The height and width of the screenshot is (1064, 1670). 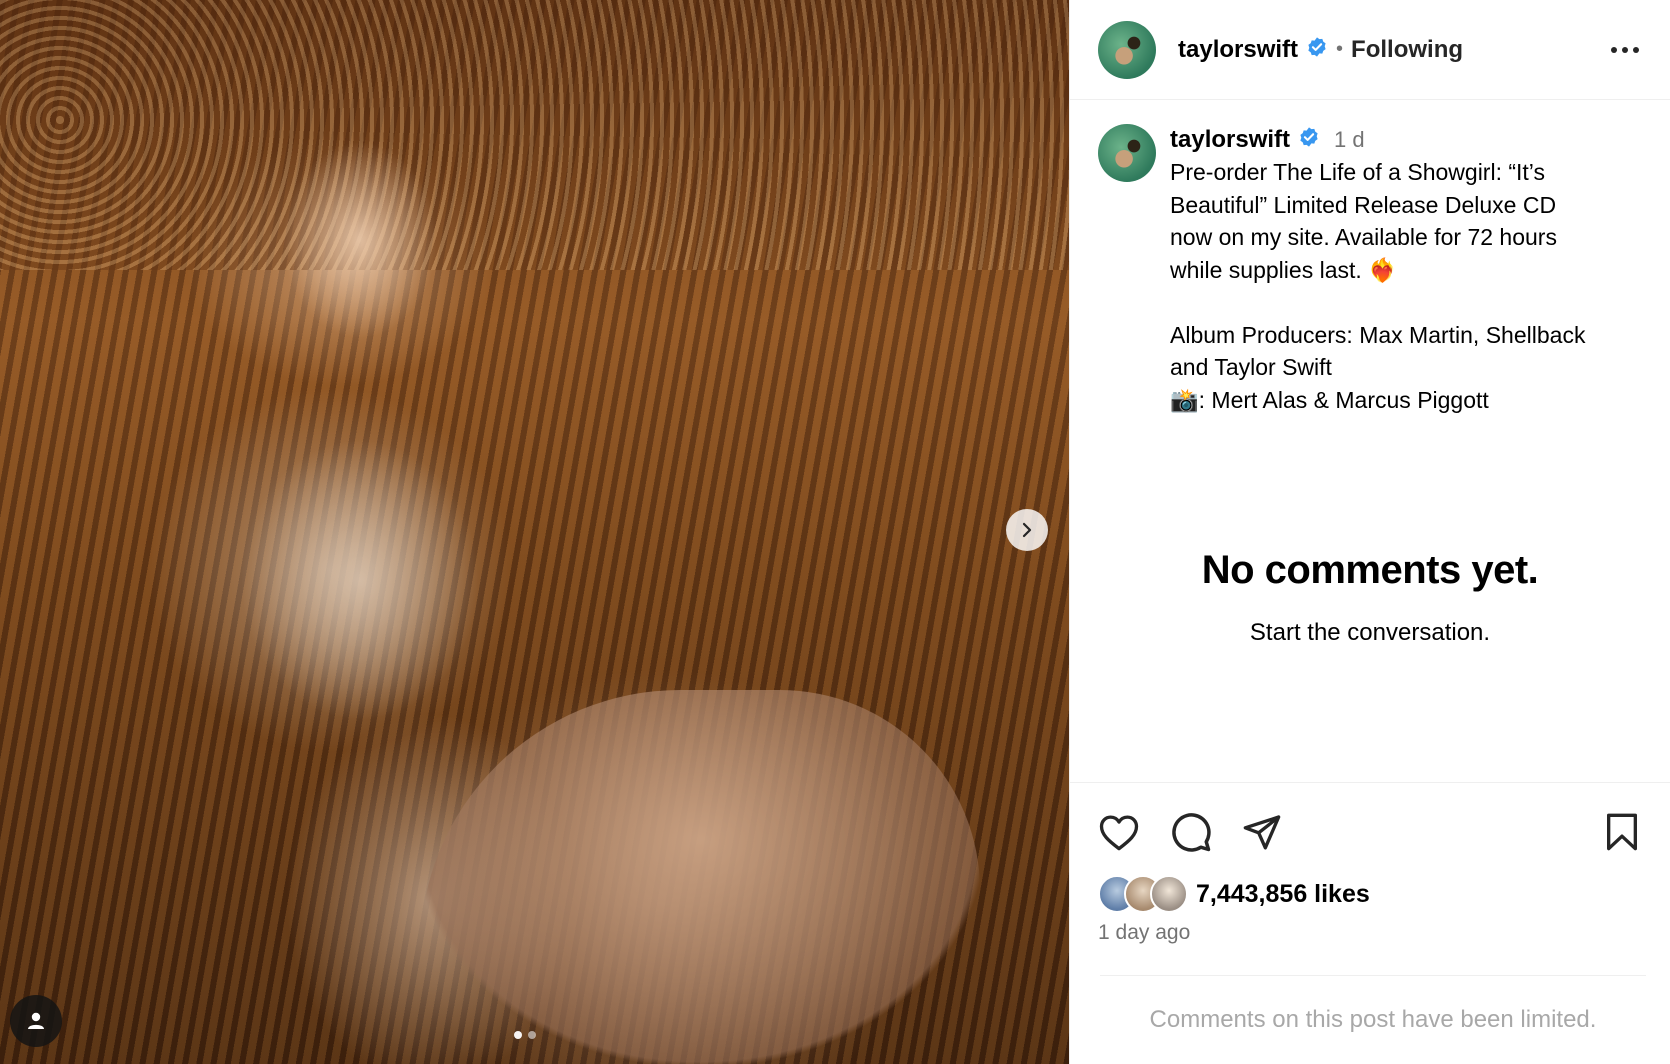 I want to click on bookmark-icon, so click(x=1621, y=832).